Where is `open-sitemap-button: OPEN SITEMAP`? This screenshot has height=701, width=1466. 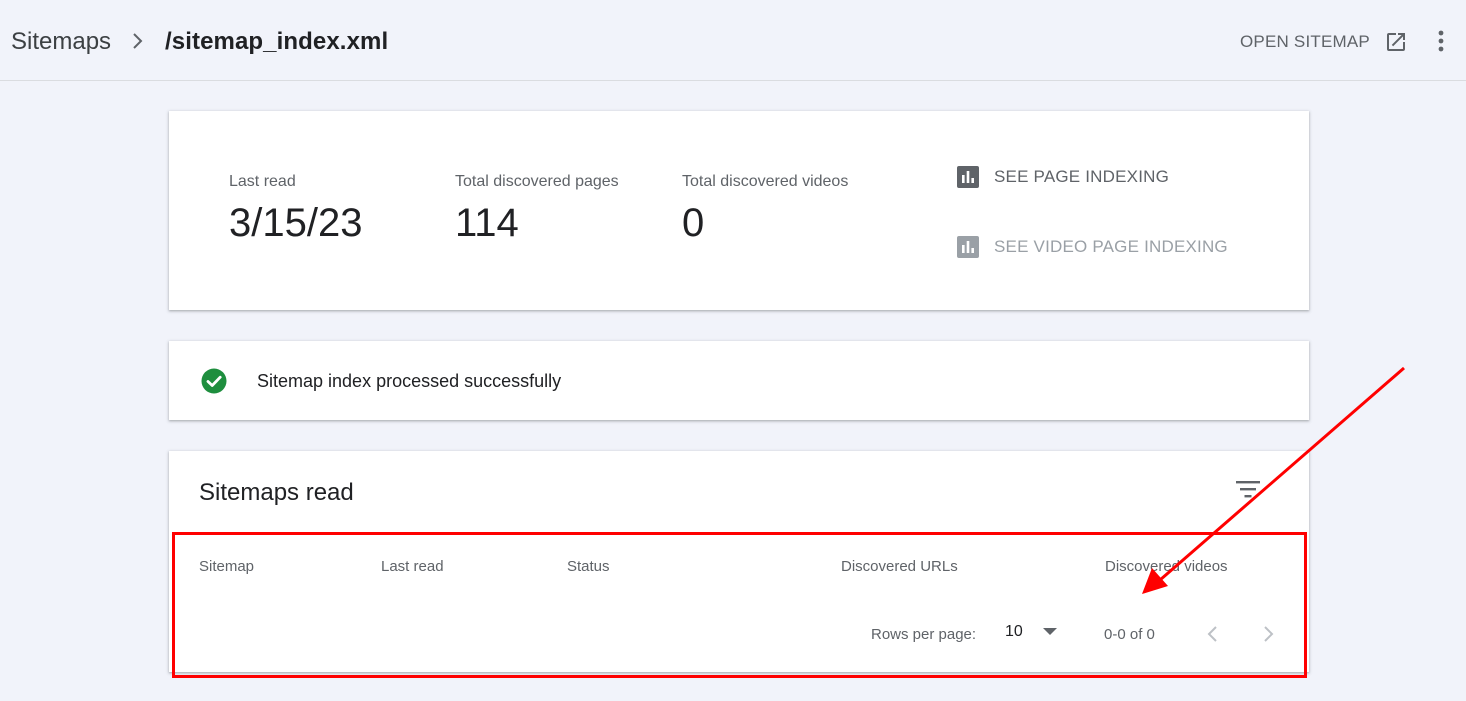
open-sitemap-button: OPEN SITEMAP is located at coordinates (1324, 42).